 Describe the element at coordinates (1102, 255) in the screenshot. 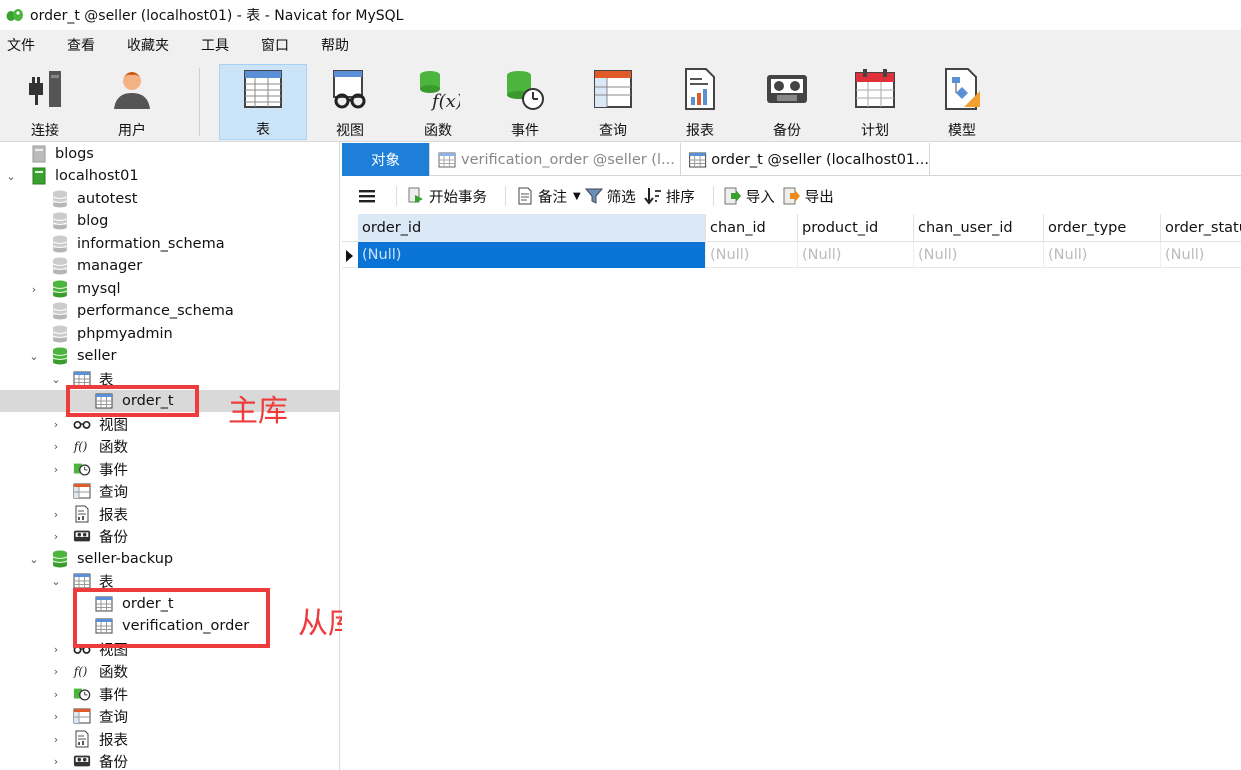

I see `cell-order-type: (Null)` at that location.